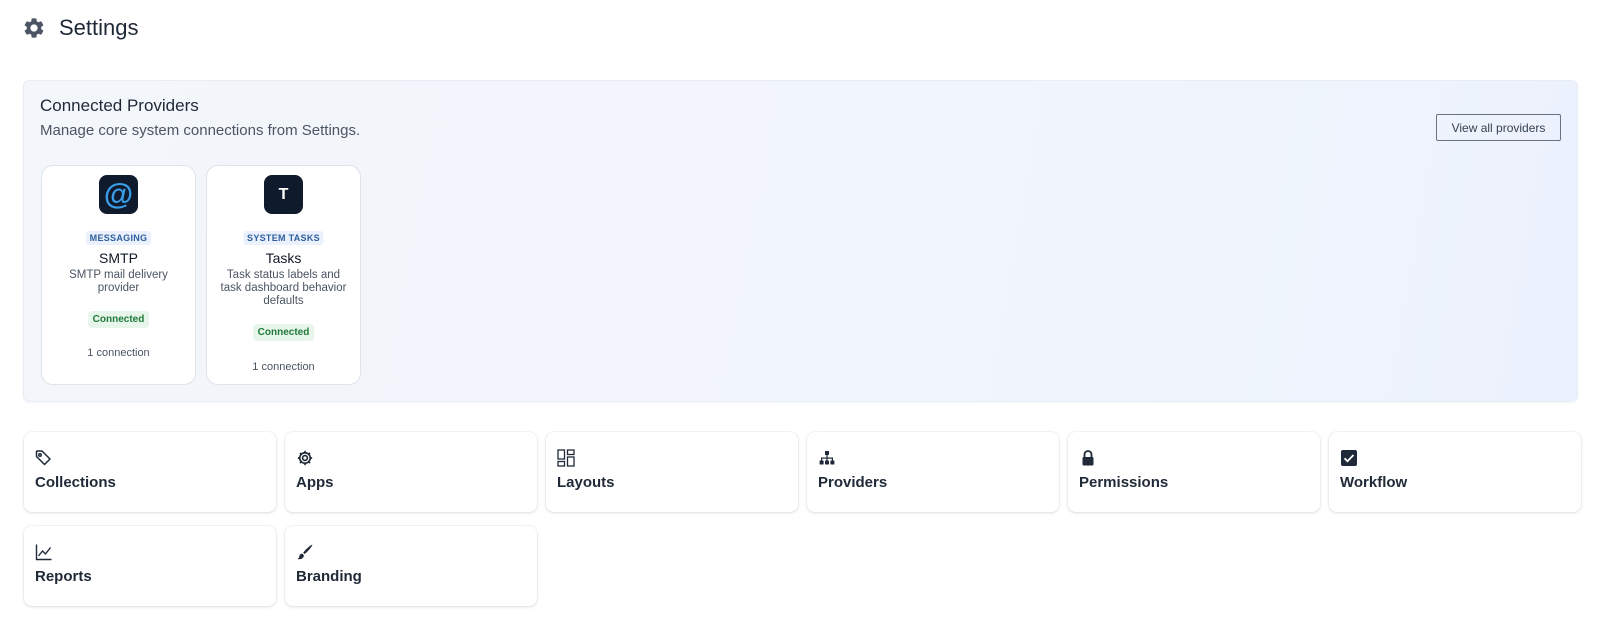 This screenshot has width=1600, height=620. I want to click on tile-label: Apps, so click(315, 482).